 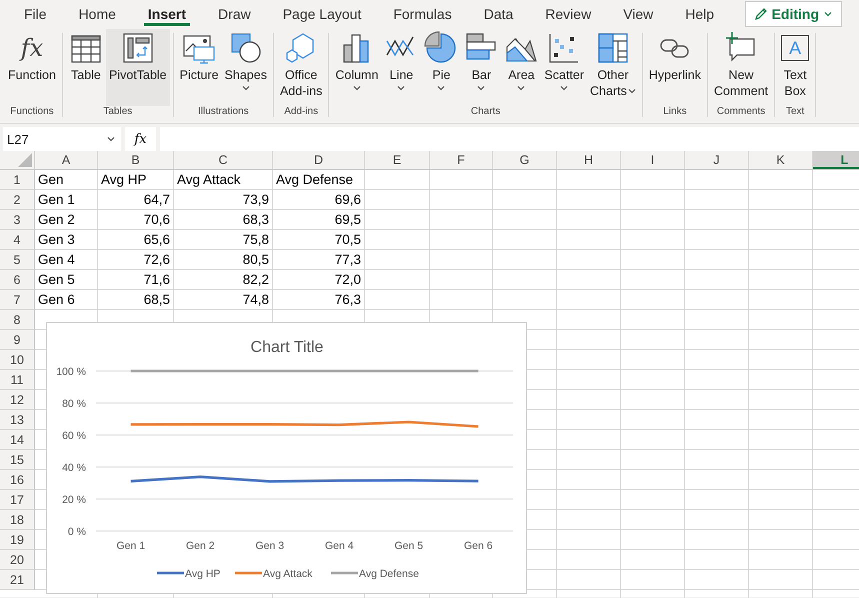 What do you see at coordinates (234, 13) in the screenshot?
I see `ribbon-tab: Draw` at bounding box center [234, 13].